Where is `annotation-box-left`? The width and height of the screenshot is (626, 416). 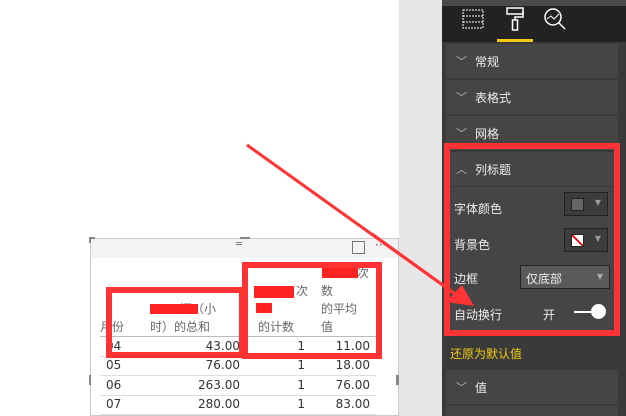 annotation-box-left is located at coordinates (175, 322).